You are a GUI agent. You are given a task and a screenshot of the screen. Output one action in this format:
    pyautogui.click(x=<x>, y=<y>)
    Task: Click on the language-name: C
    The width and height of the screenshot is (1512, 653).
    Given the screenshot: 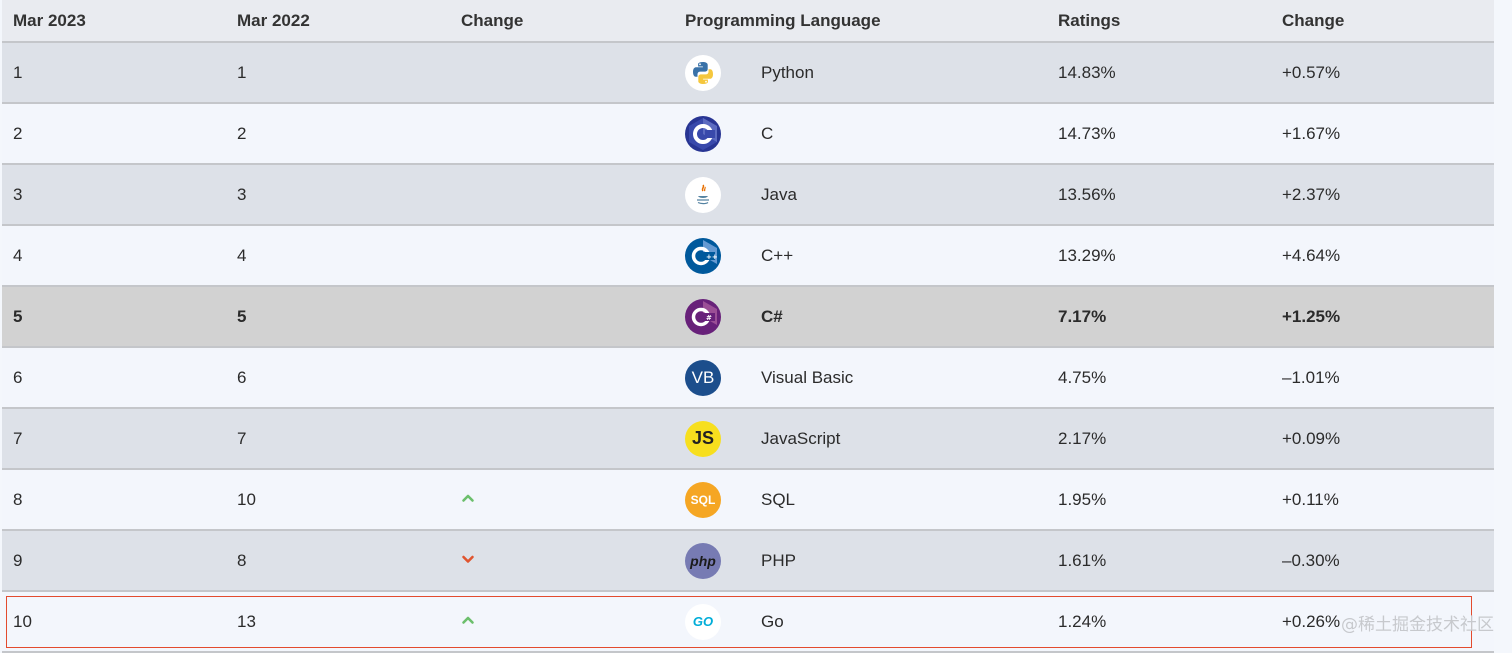 What is the action you would take?
    pyautogui.click(x=903, y=134)
    